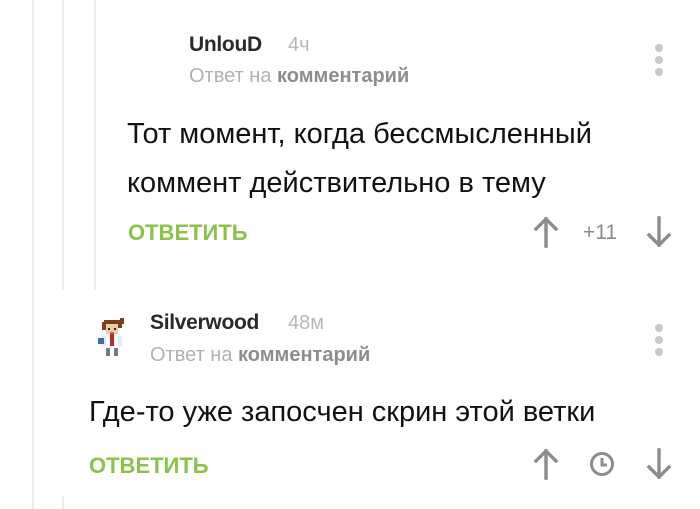 The height and width of the screenshot is (509, 700). I want to click on comment-text-line: Тот момент, когда бессмысленный, so click(359, 134).